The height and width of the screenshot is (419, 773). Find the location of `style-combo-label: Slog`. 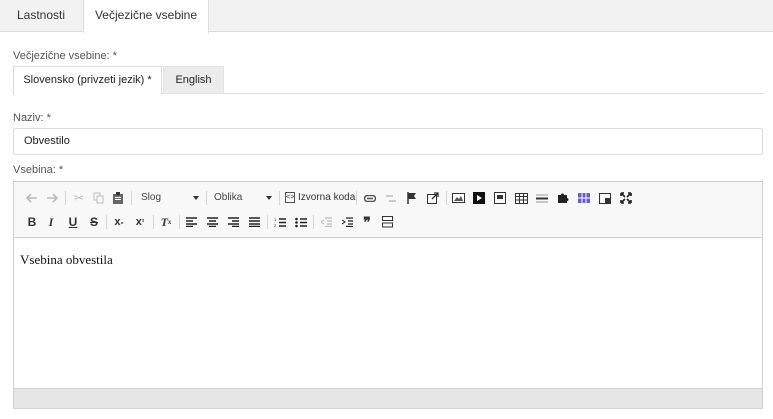

style-combo-label: Slog is located at coordinates (151, 197).